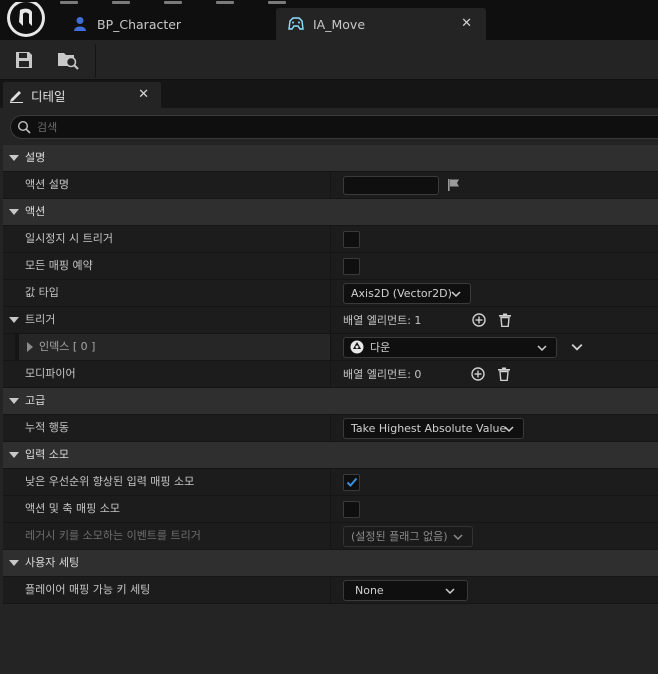  What do you see at coordinates (82, 95) in the screenshot?
I see `tab-details: 디테일 ✕` at bounding box center [82, 95].